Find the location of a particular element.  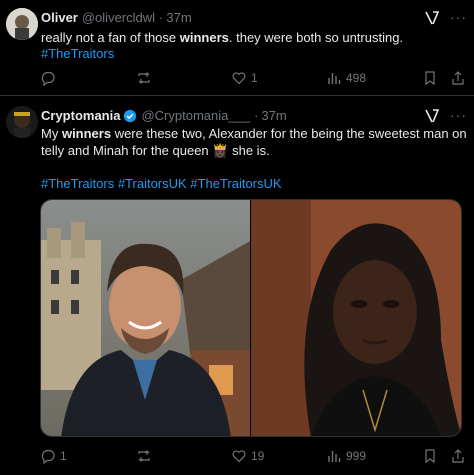

user-handle: @olivercldwl is located at coordinates (118, 17).